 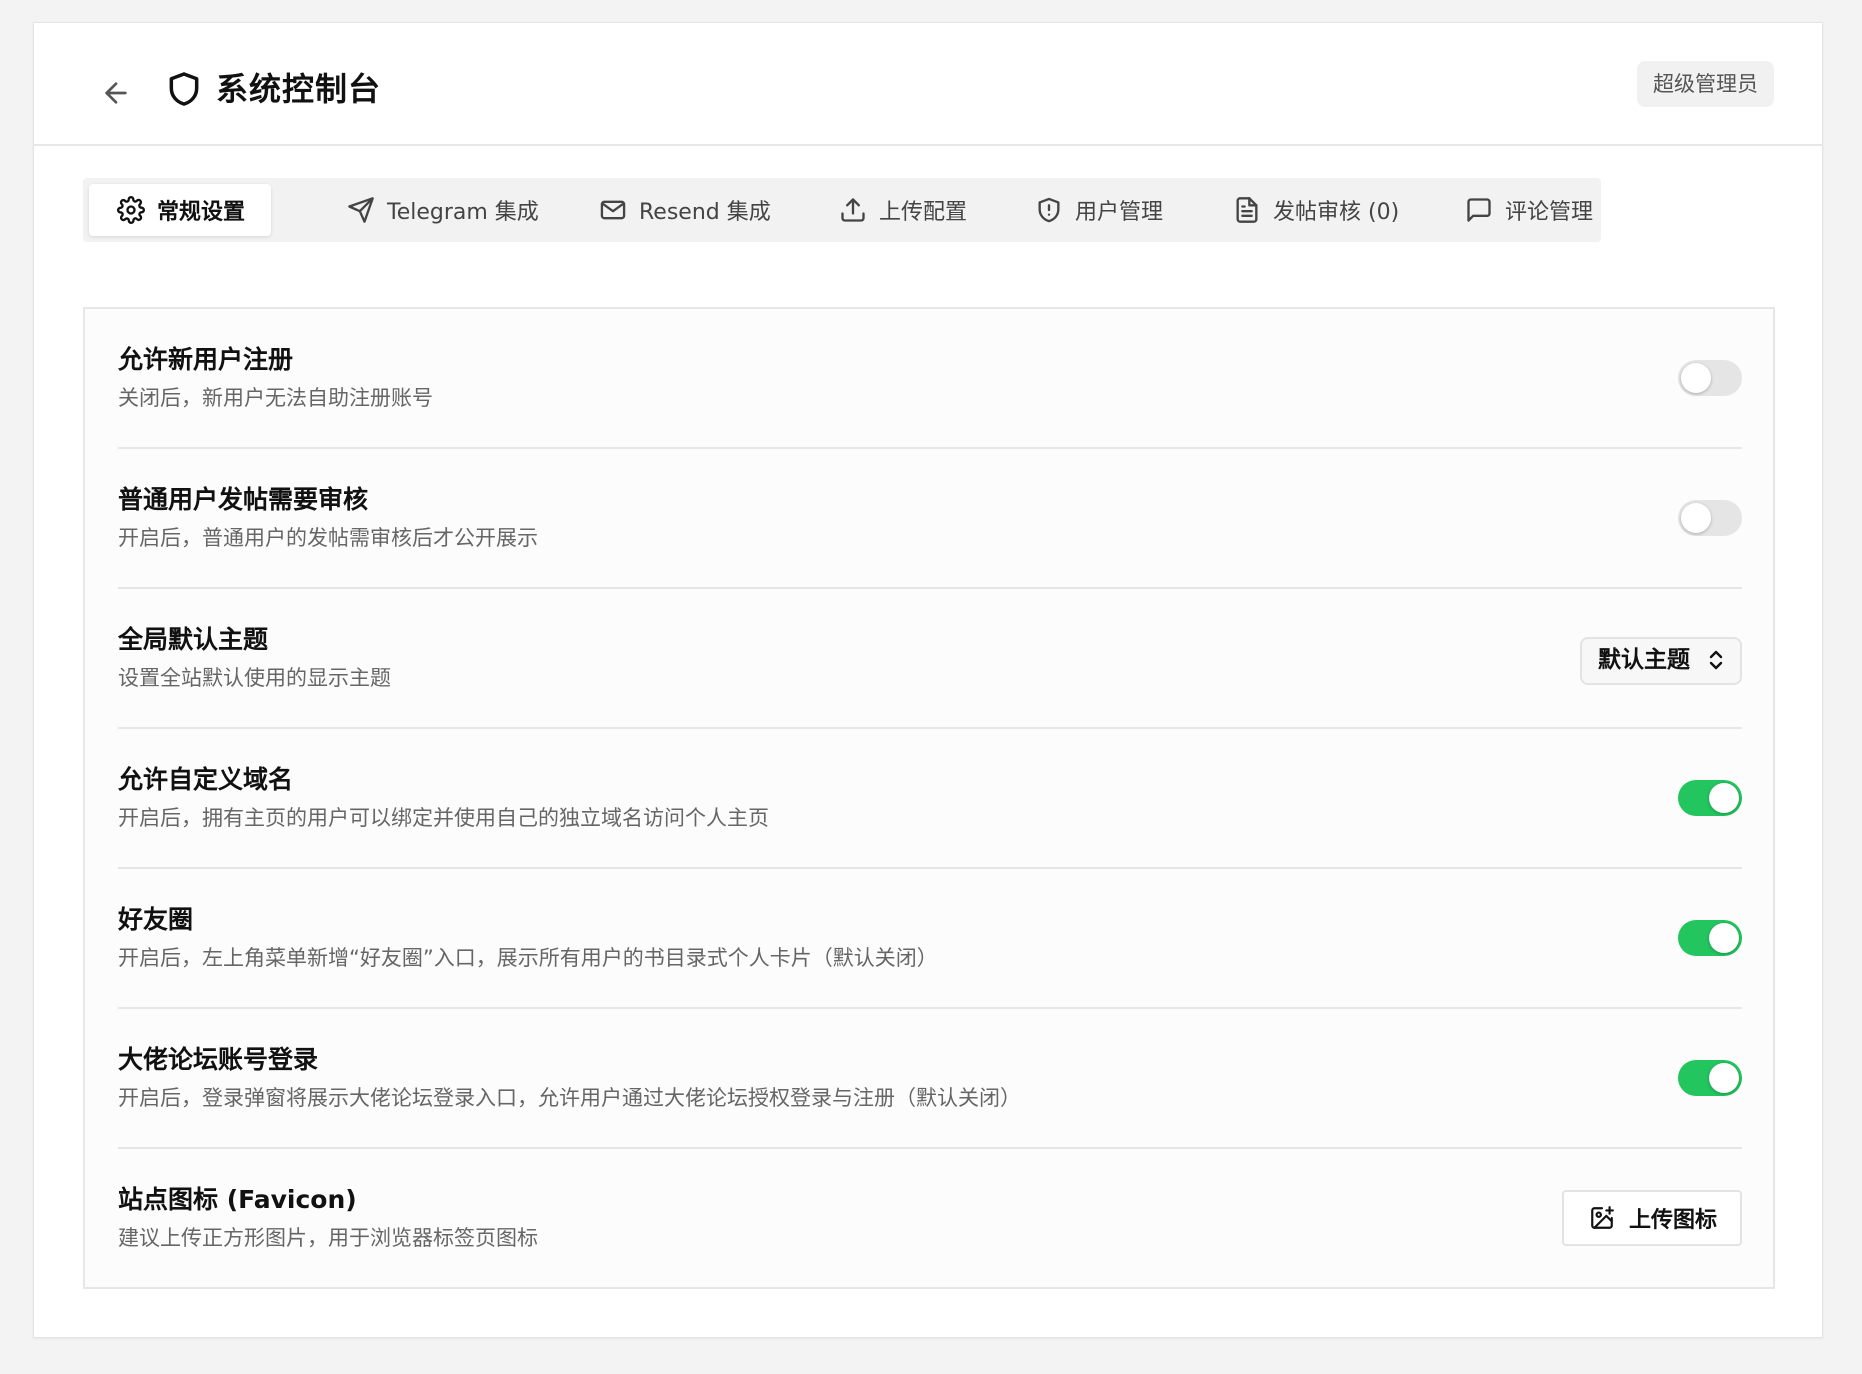 I want to click on tab-post-review: 发帖审核 (0), so click(x=1315, y=210).